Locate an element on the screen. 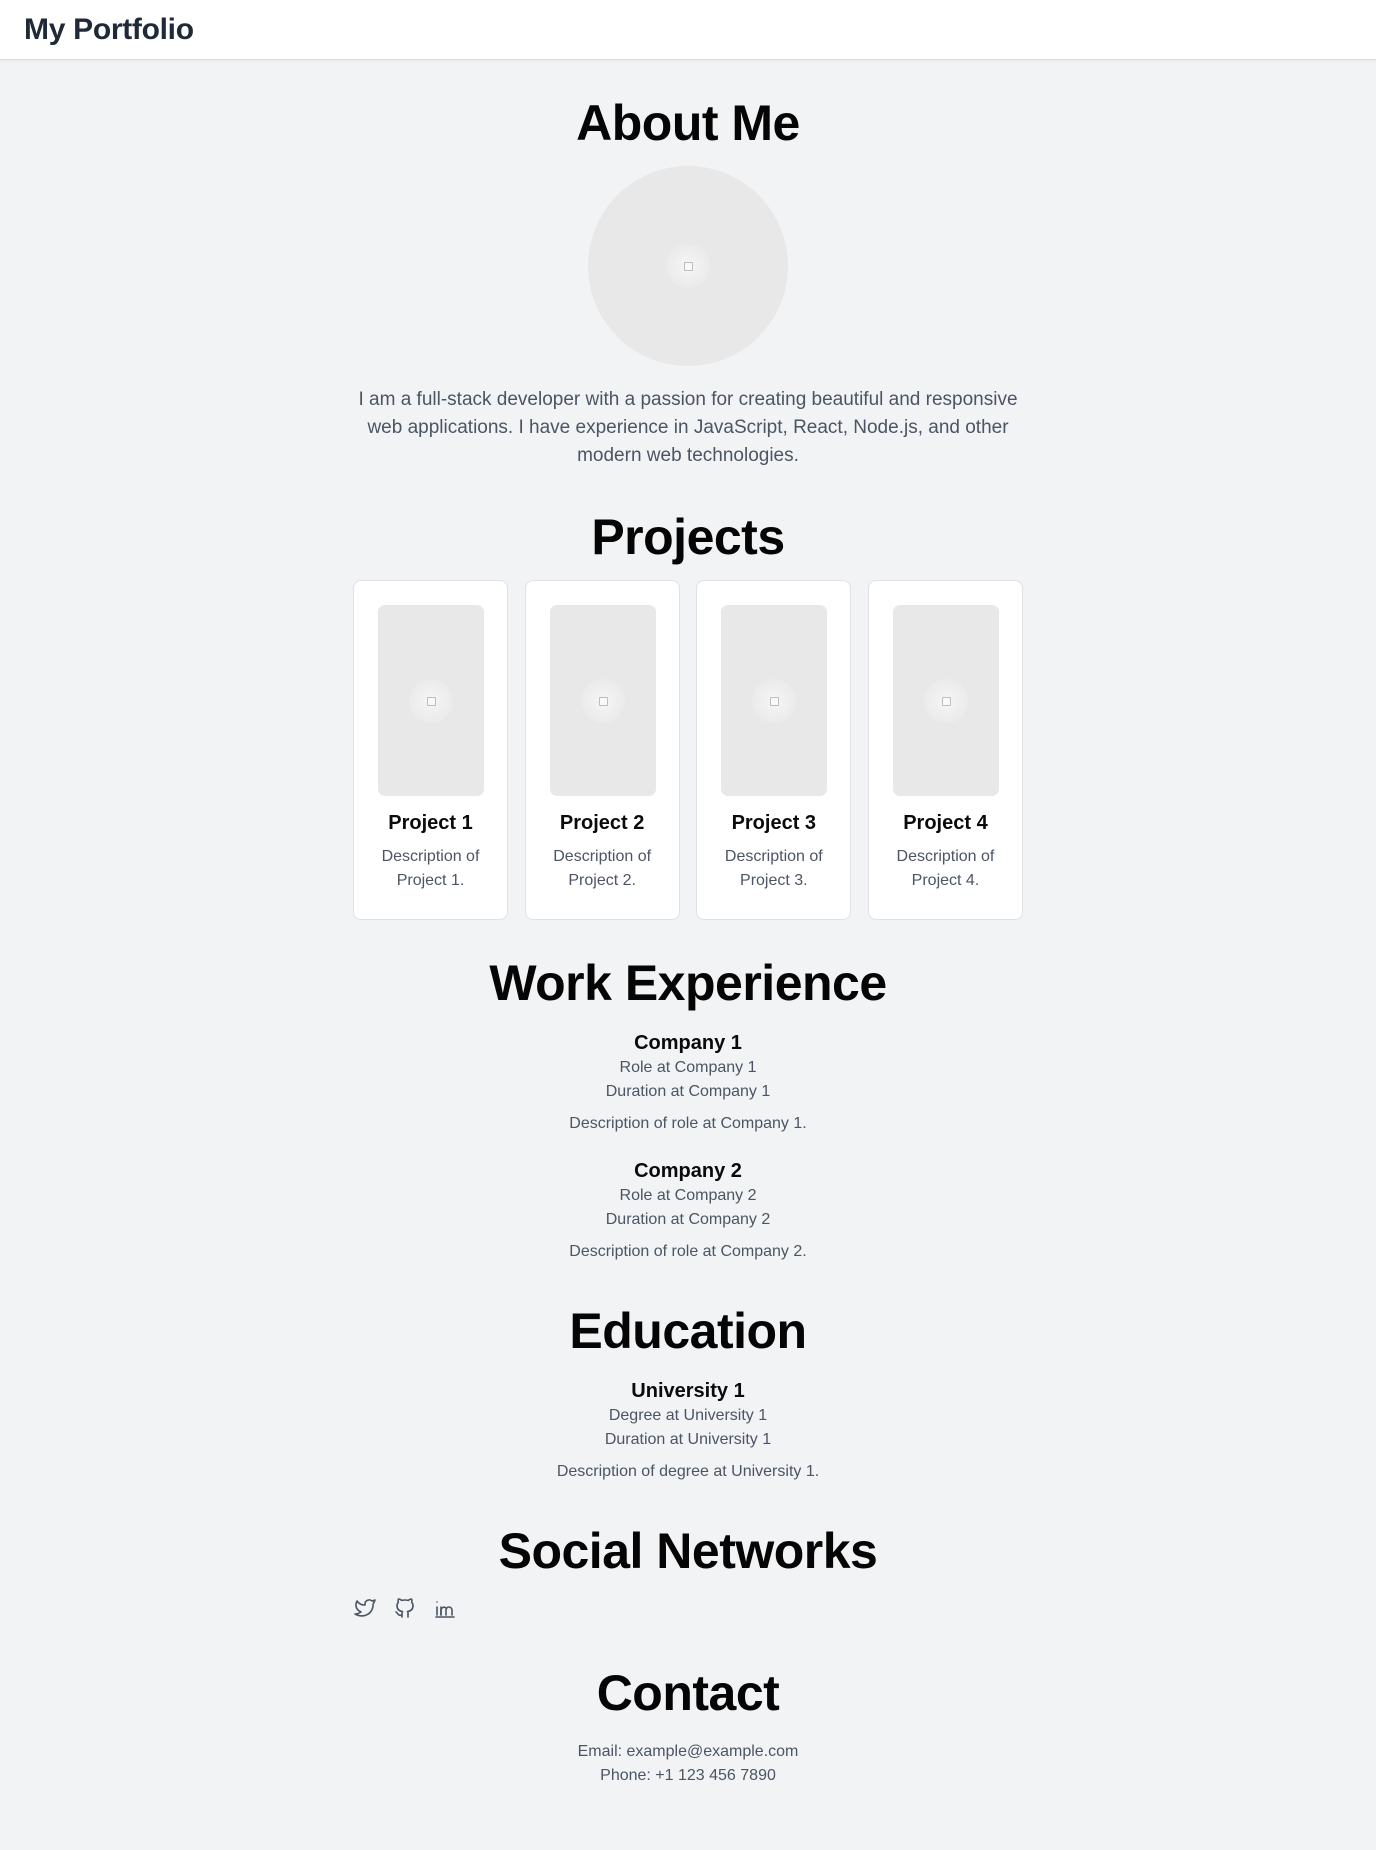 Image resolution: width=1376 pixels, height=1850 pixels. degree: Degree at University 1 is located at coordinates (688, 1415).